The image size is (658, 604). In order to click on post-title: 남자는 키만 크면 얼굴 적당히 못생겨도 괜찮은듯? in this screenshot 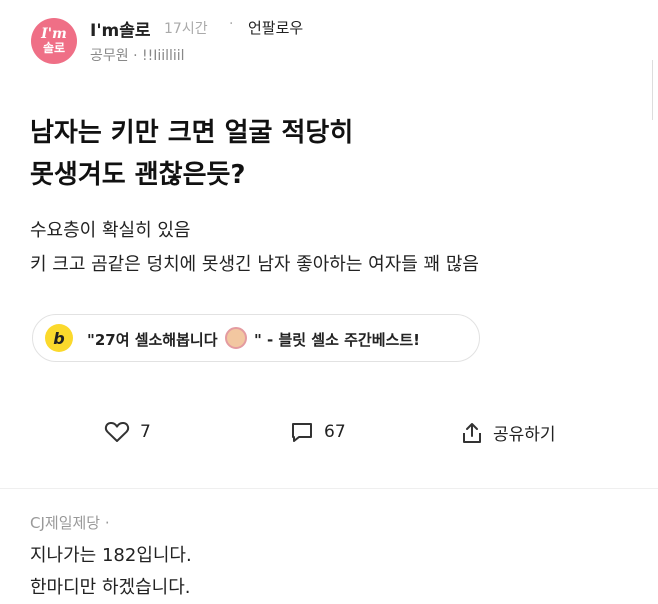, I will do `click(310, 154)`.